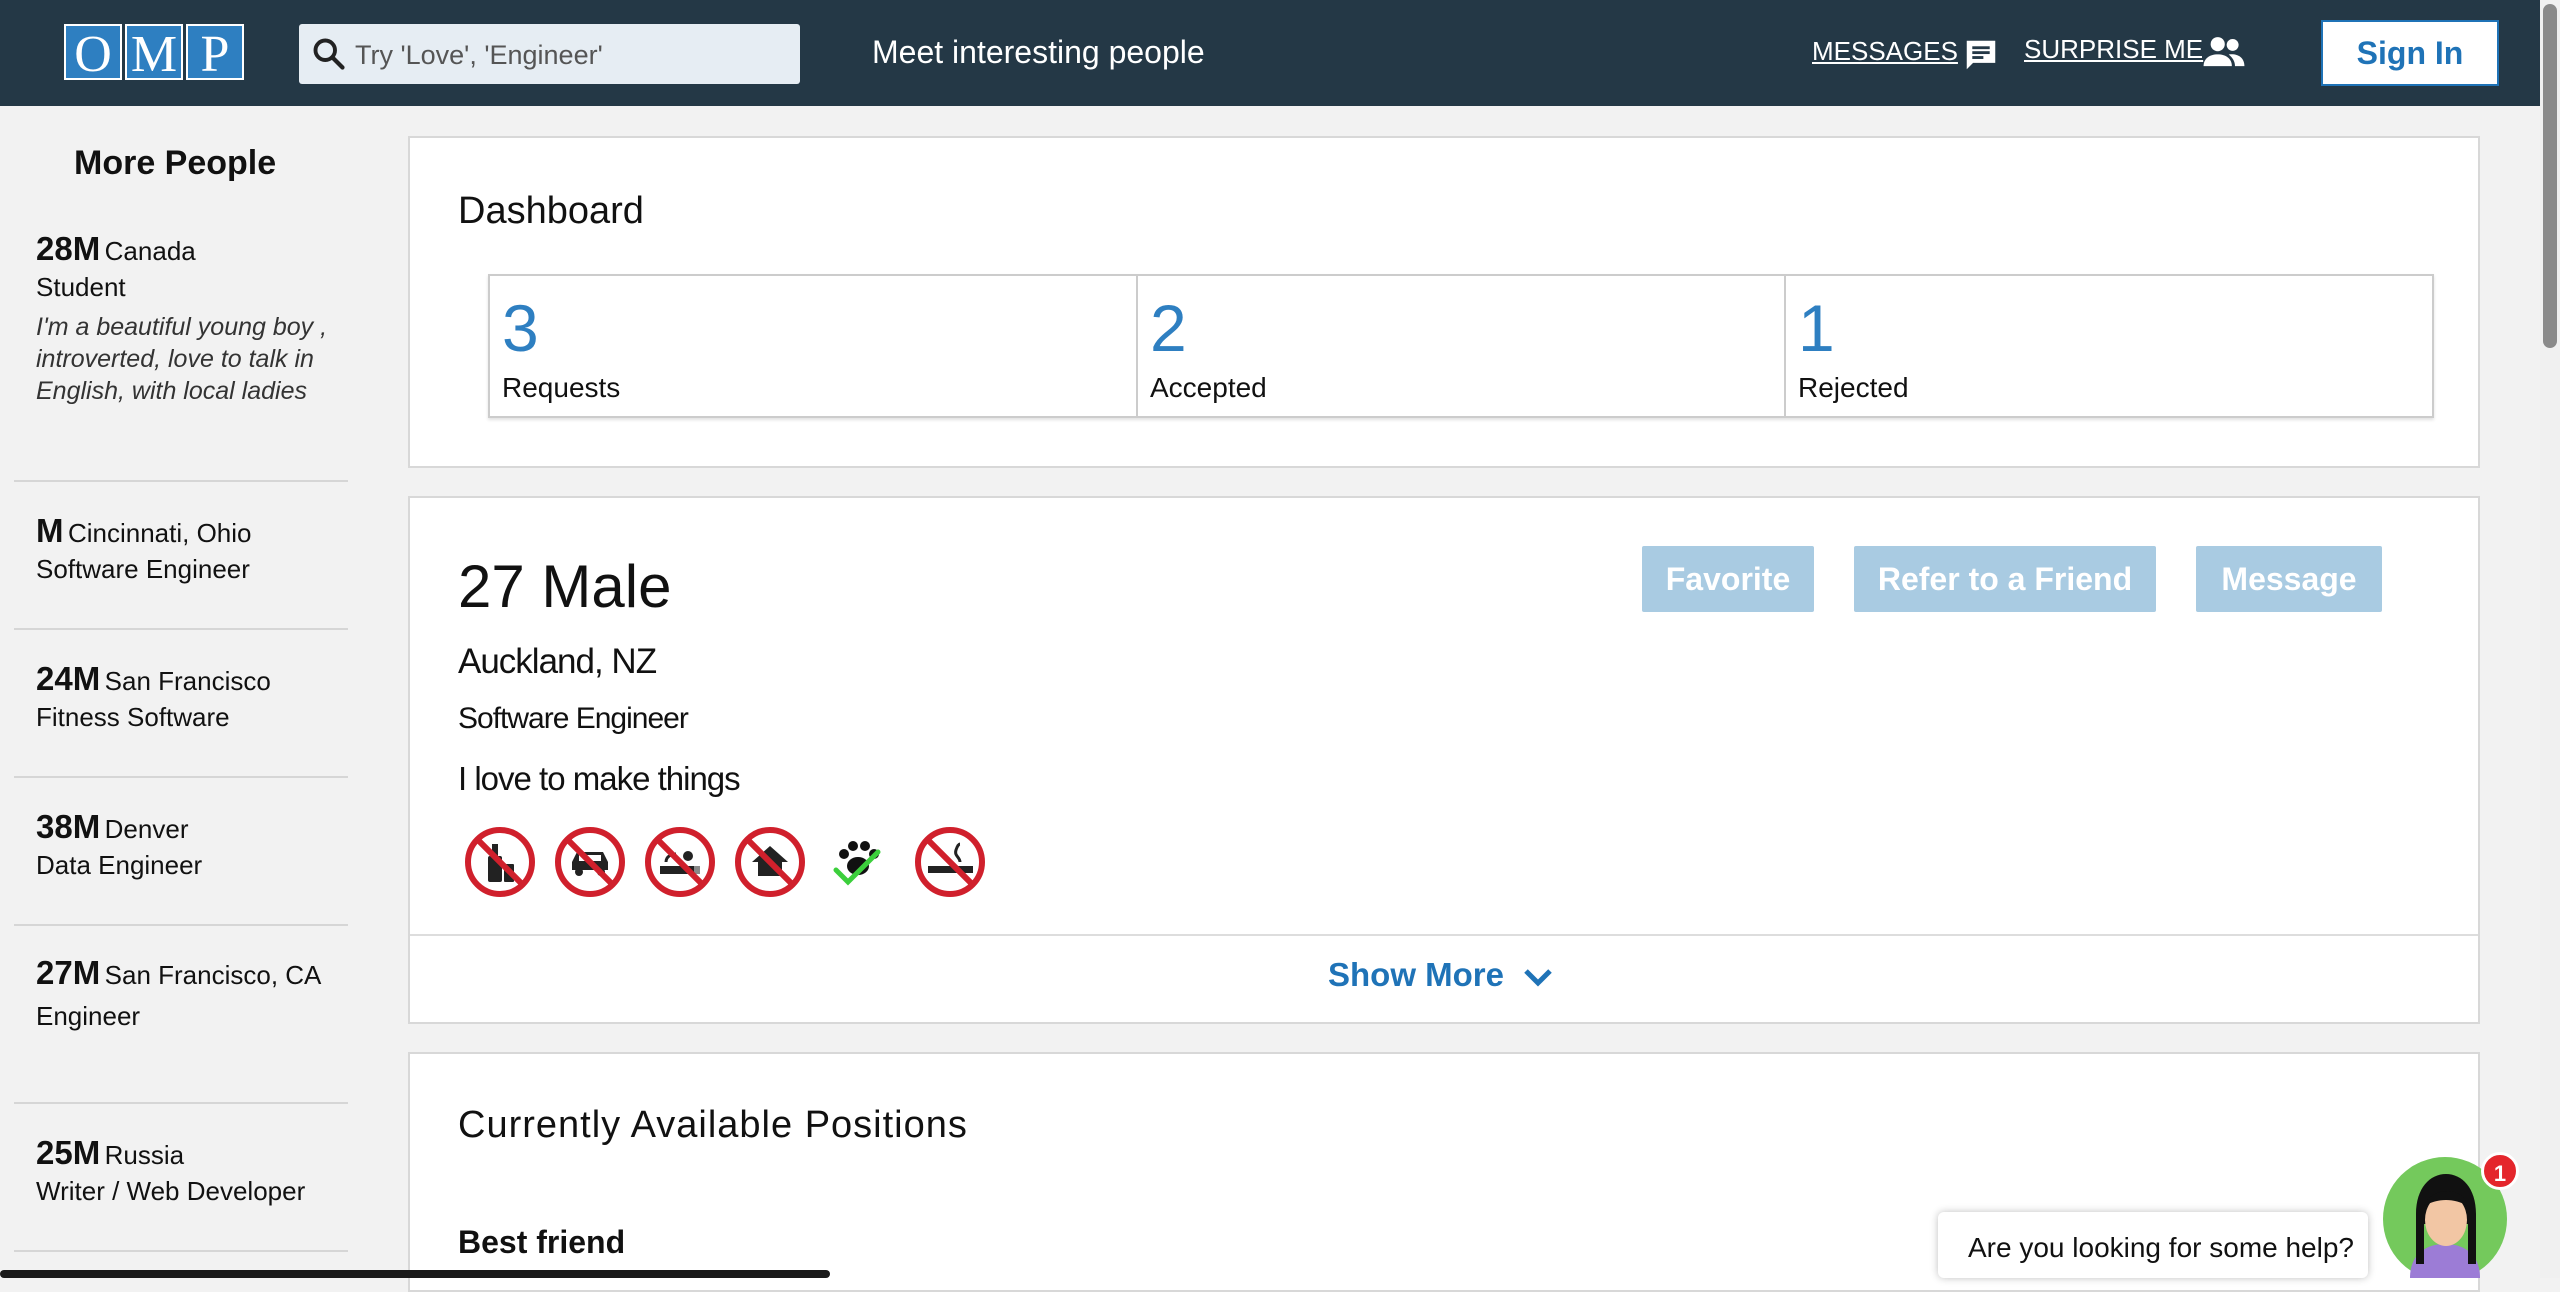  Describe the element at coordinates (500, 862) in the screenshot. I see `no-drinking-icon` at that location.